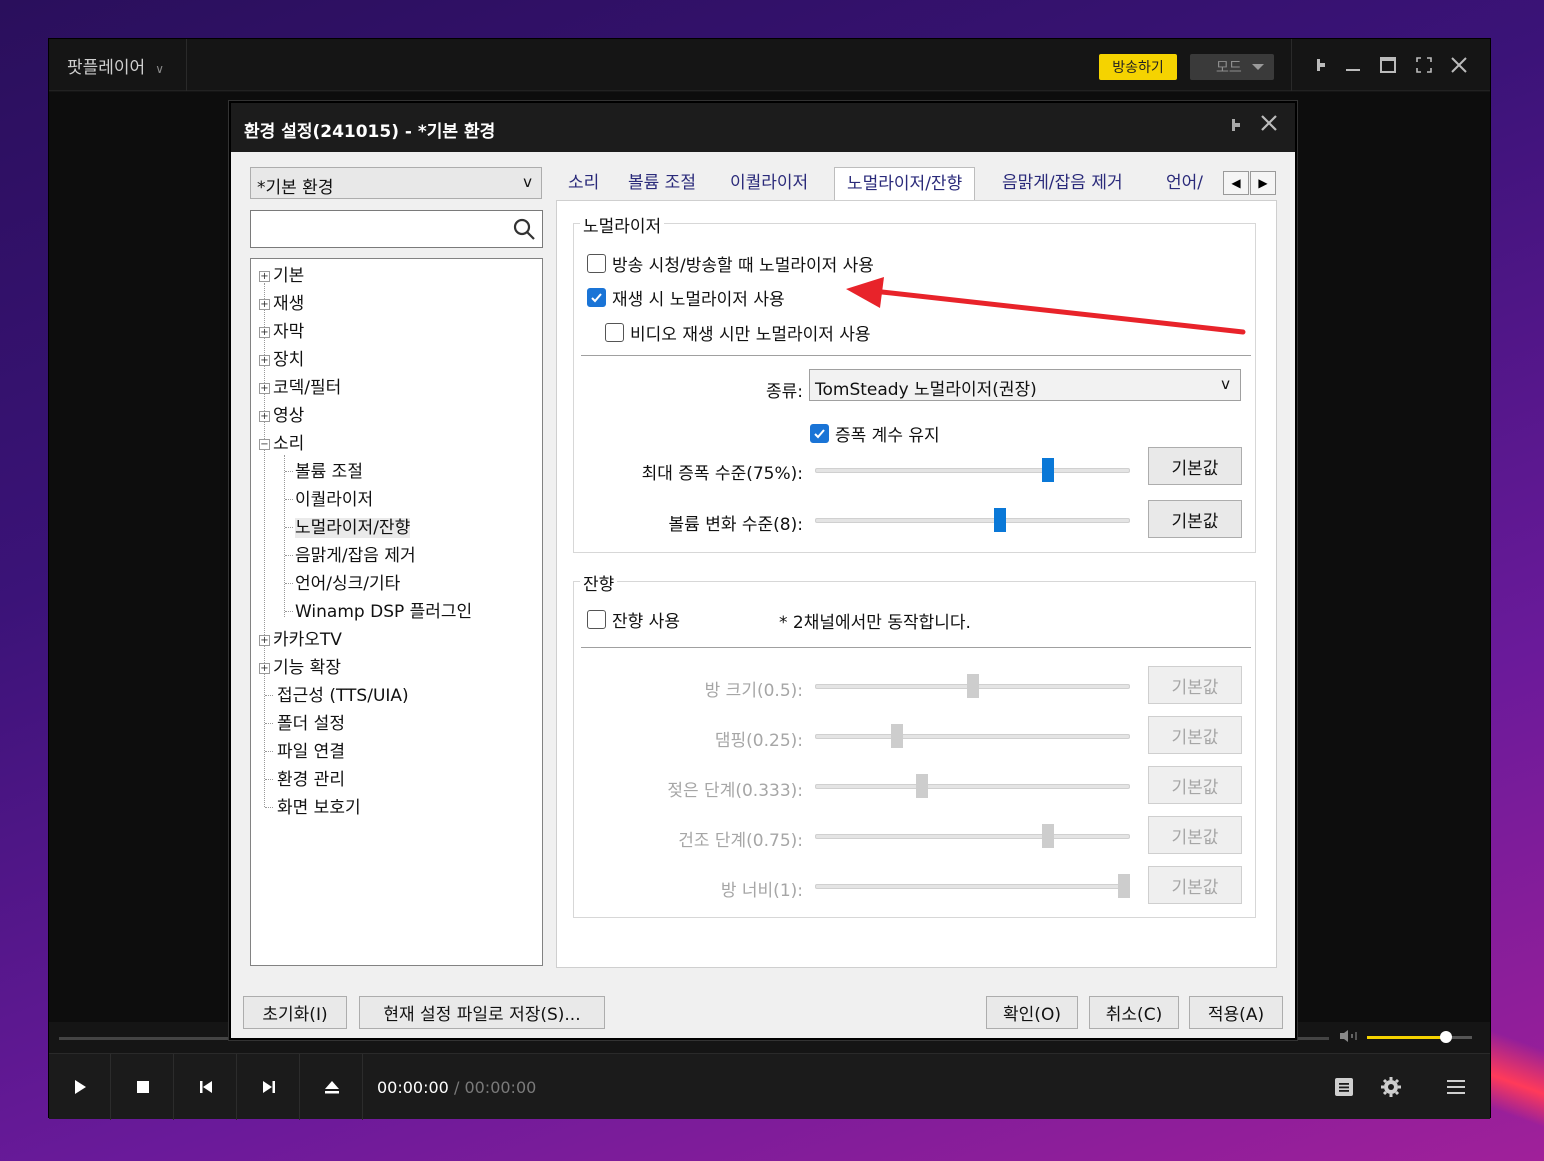  Describe the element at coordinates (311, 724) in the screenshot. I see `tree-item-folder: 폴더 설정` at that location.